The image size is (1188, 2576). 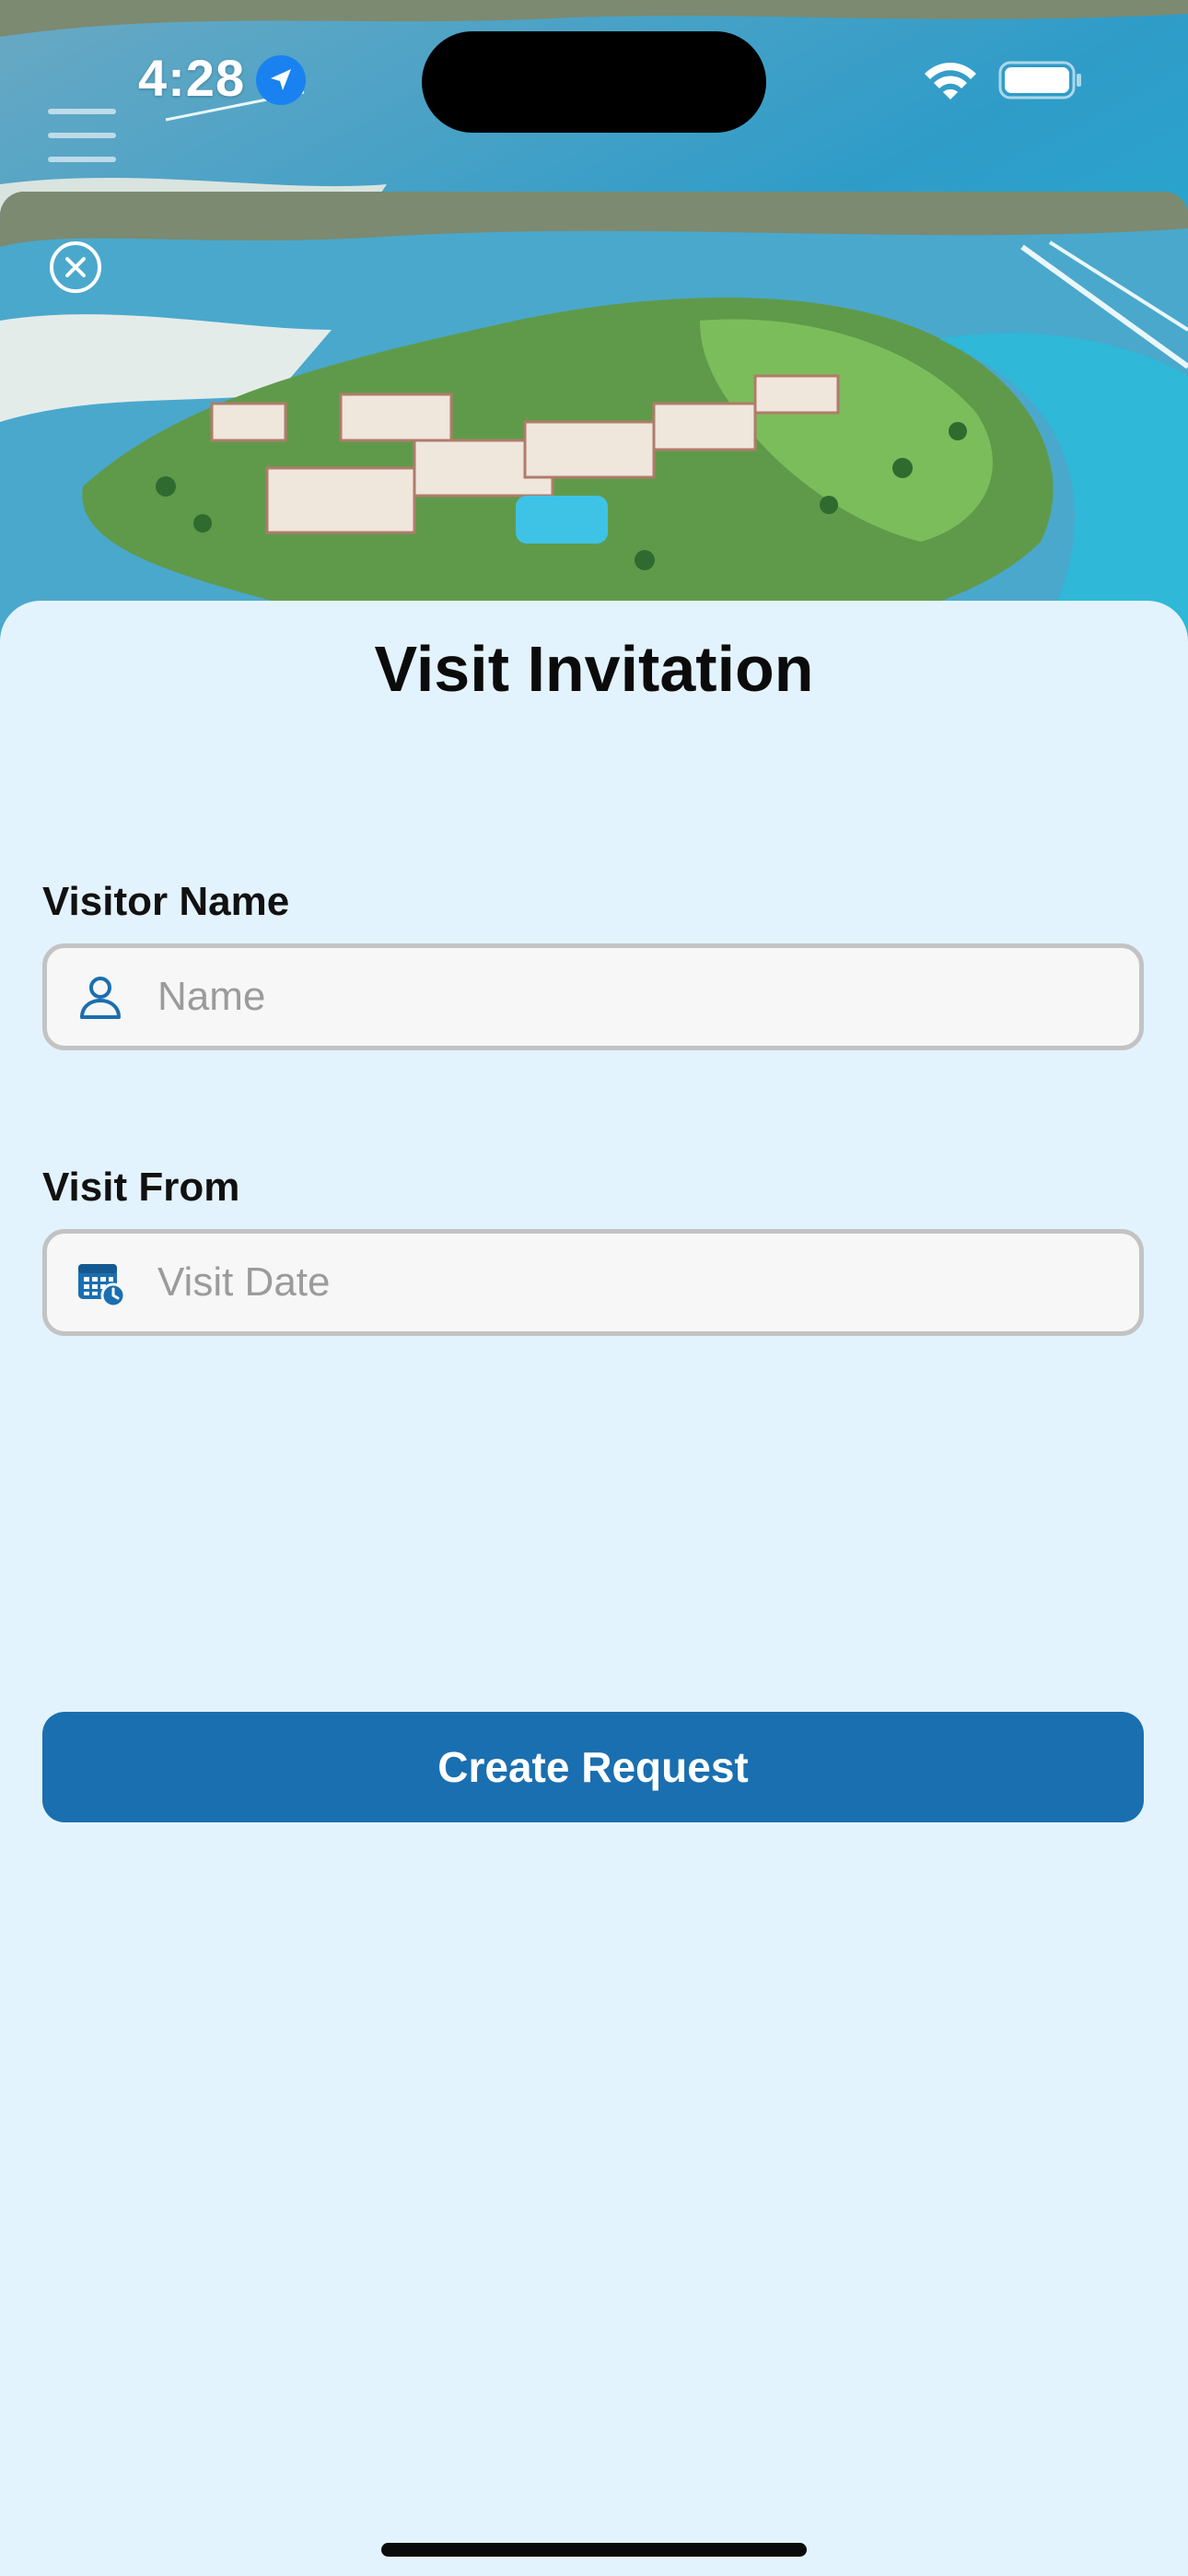 I want to click on close-icon, so click(x=76, y=267).